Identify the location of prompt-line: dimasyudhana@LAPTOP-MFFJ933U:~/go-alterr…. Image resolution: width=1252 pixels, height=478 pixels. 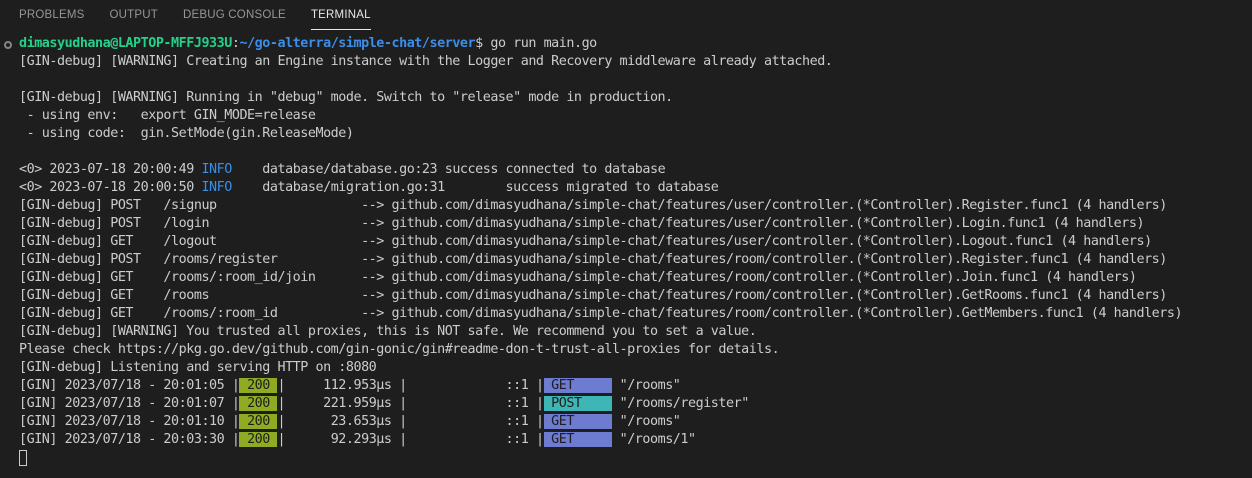
(308, 44).